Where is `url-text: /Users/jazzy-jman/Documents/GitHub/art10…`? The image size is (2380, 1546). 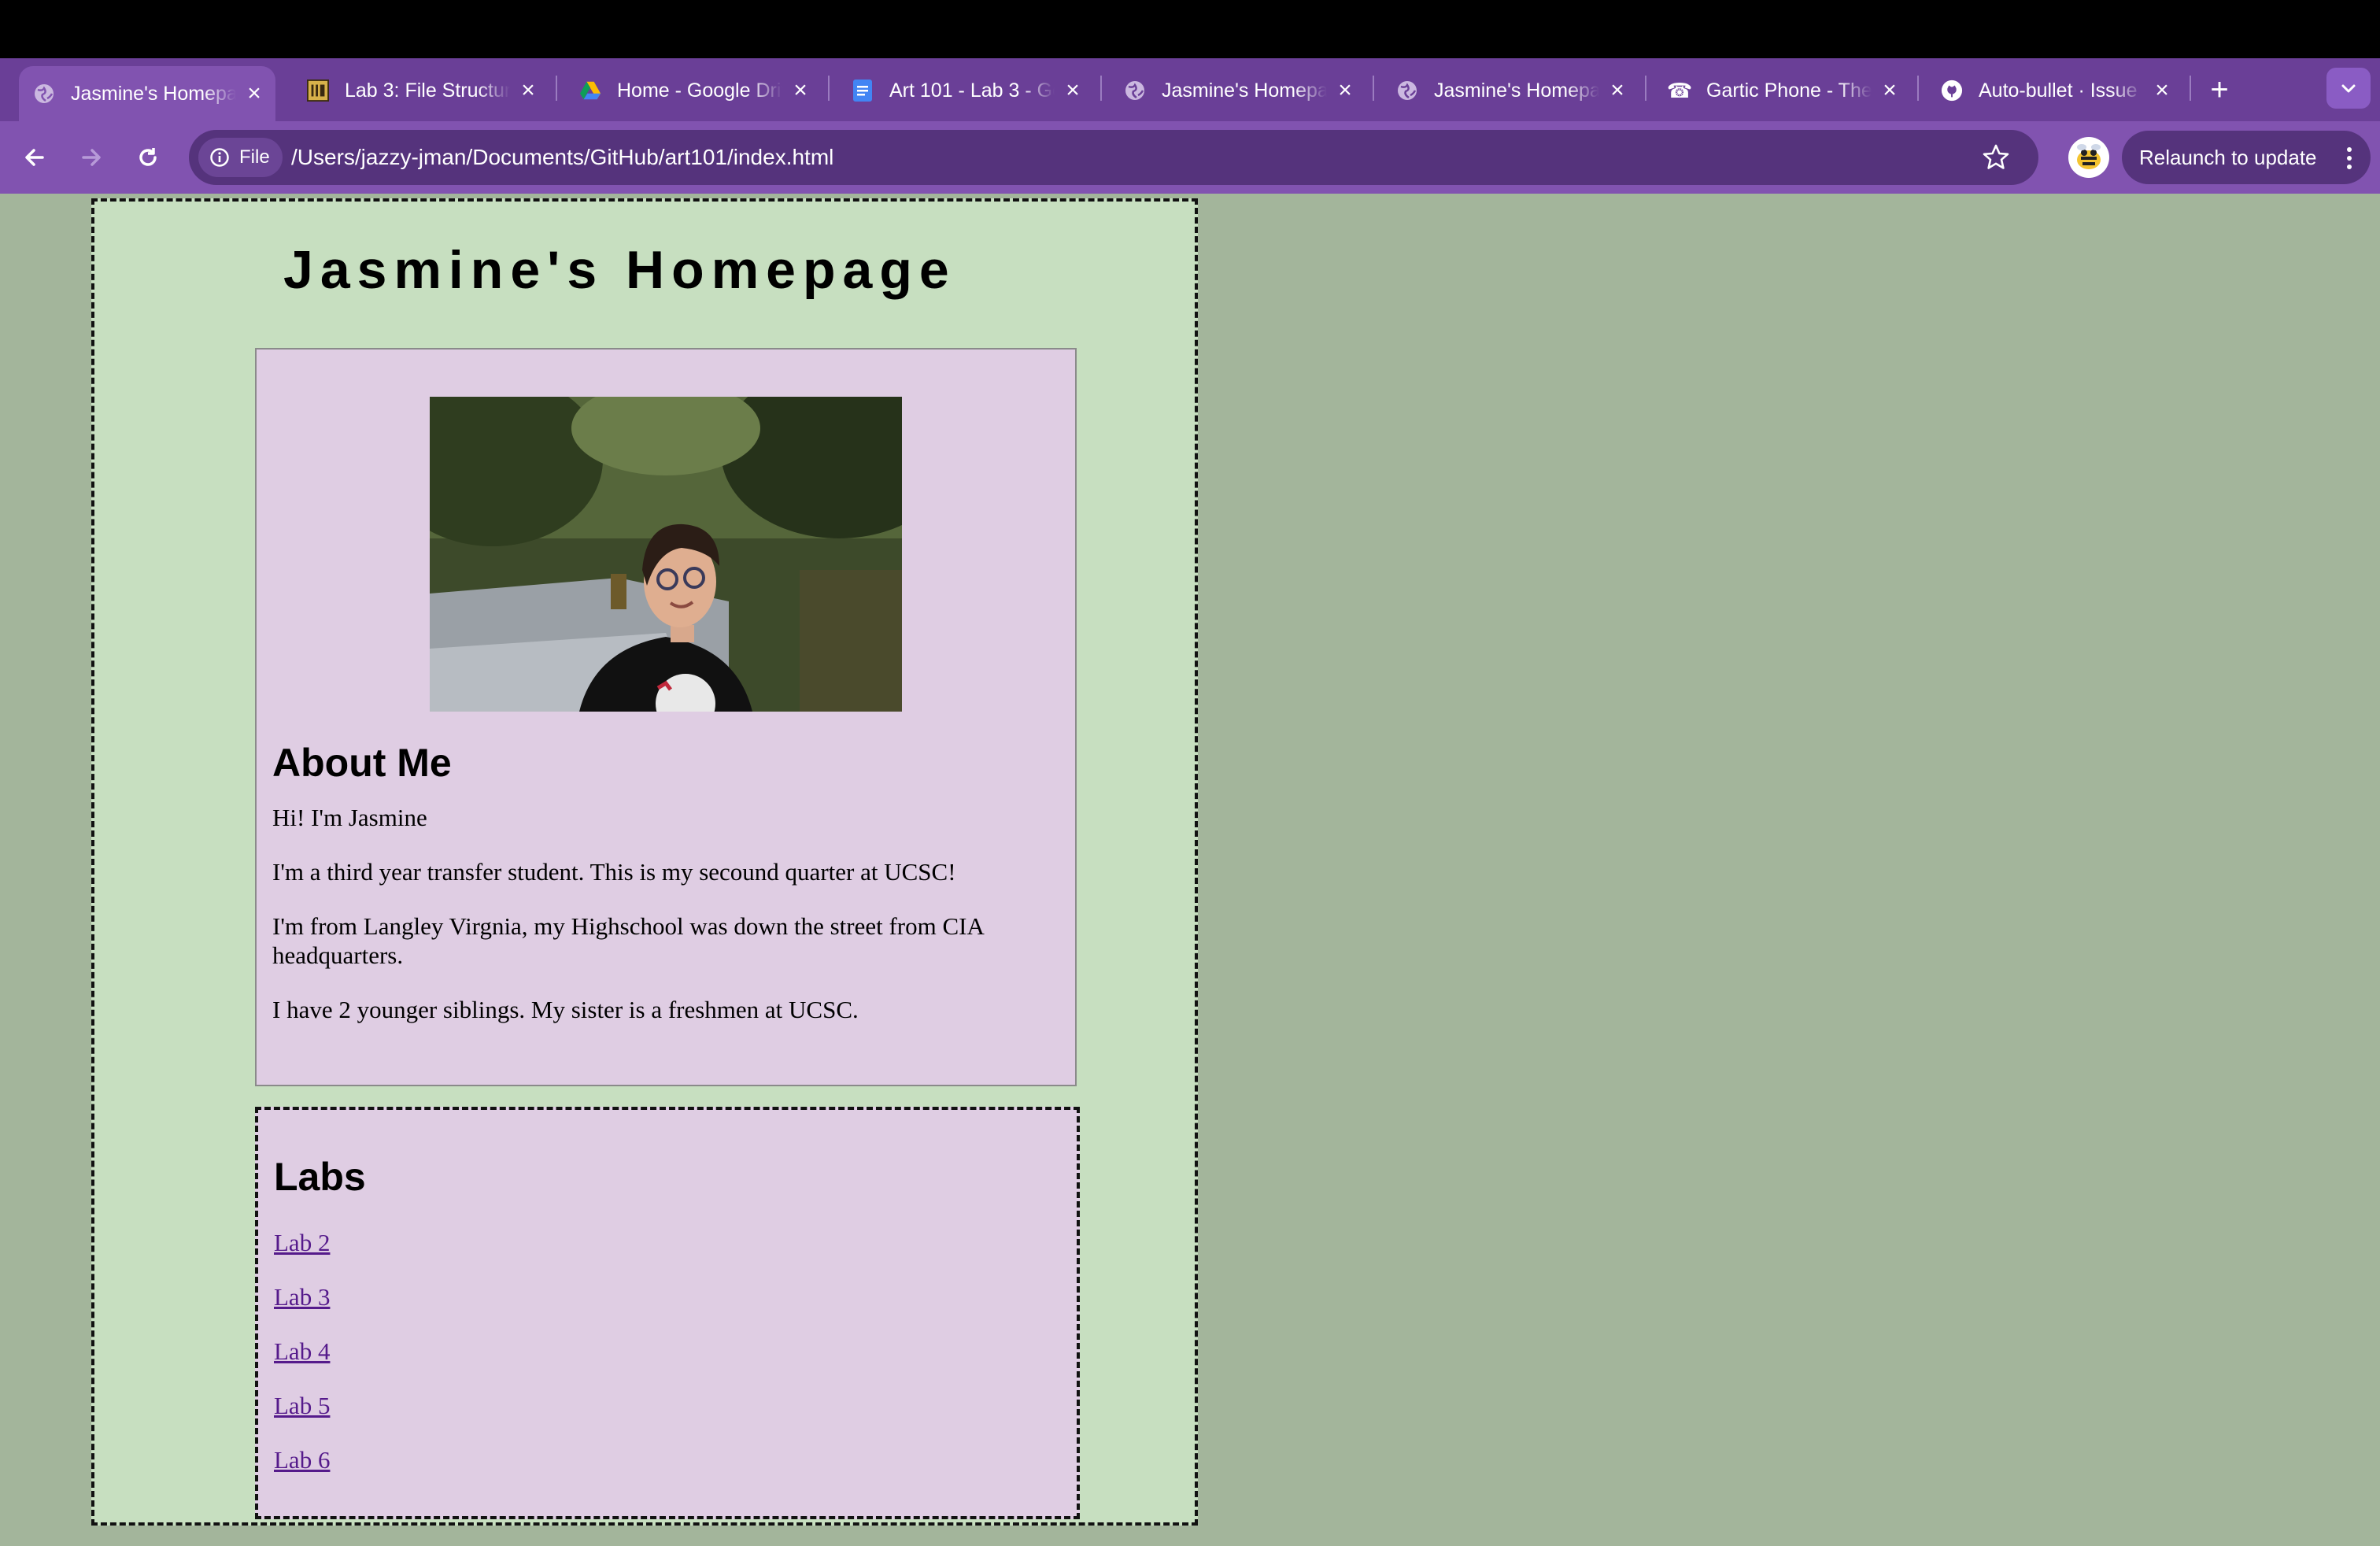 url-text: /Users/jazzy-jman/Documents/GitHub/art10… is located at coordinates (562, 157).